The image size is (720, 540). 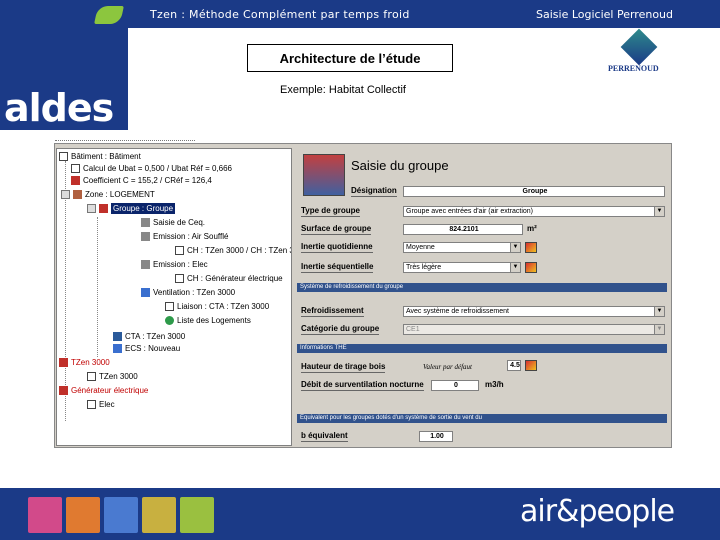 What do you see at coordinates (173, 222) in the screenshot?
I see `tree-item: Saisie de Ceq.` at bounding box center [173, 222].